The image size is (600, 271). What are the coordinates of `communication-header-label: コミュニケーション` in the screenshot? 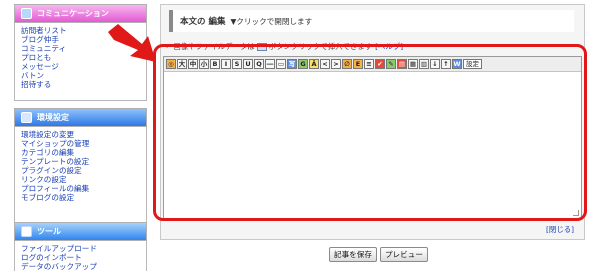 It's located at (73, 13).